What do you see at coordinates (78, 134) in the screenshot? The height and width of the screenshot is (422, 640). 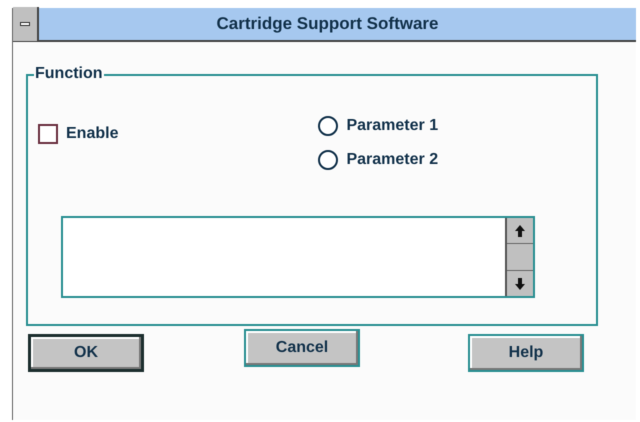 I see `enable-checkbox: Enable` at bounding box center [78, 134].